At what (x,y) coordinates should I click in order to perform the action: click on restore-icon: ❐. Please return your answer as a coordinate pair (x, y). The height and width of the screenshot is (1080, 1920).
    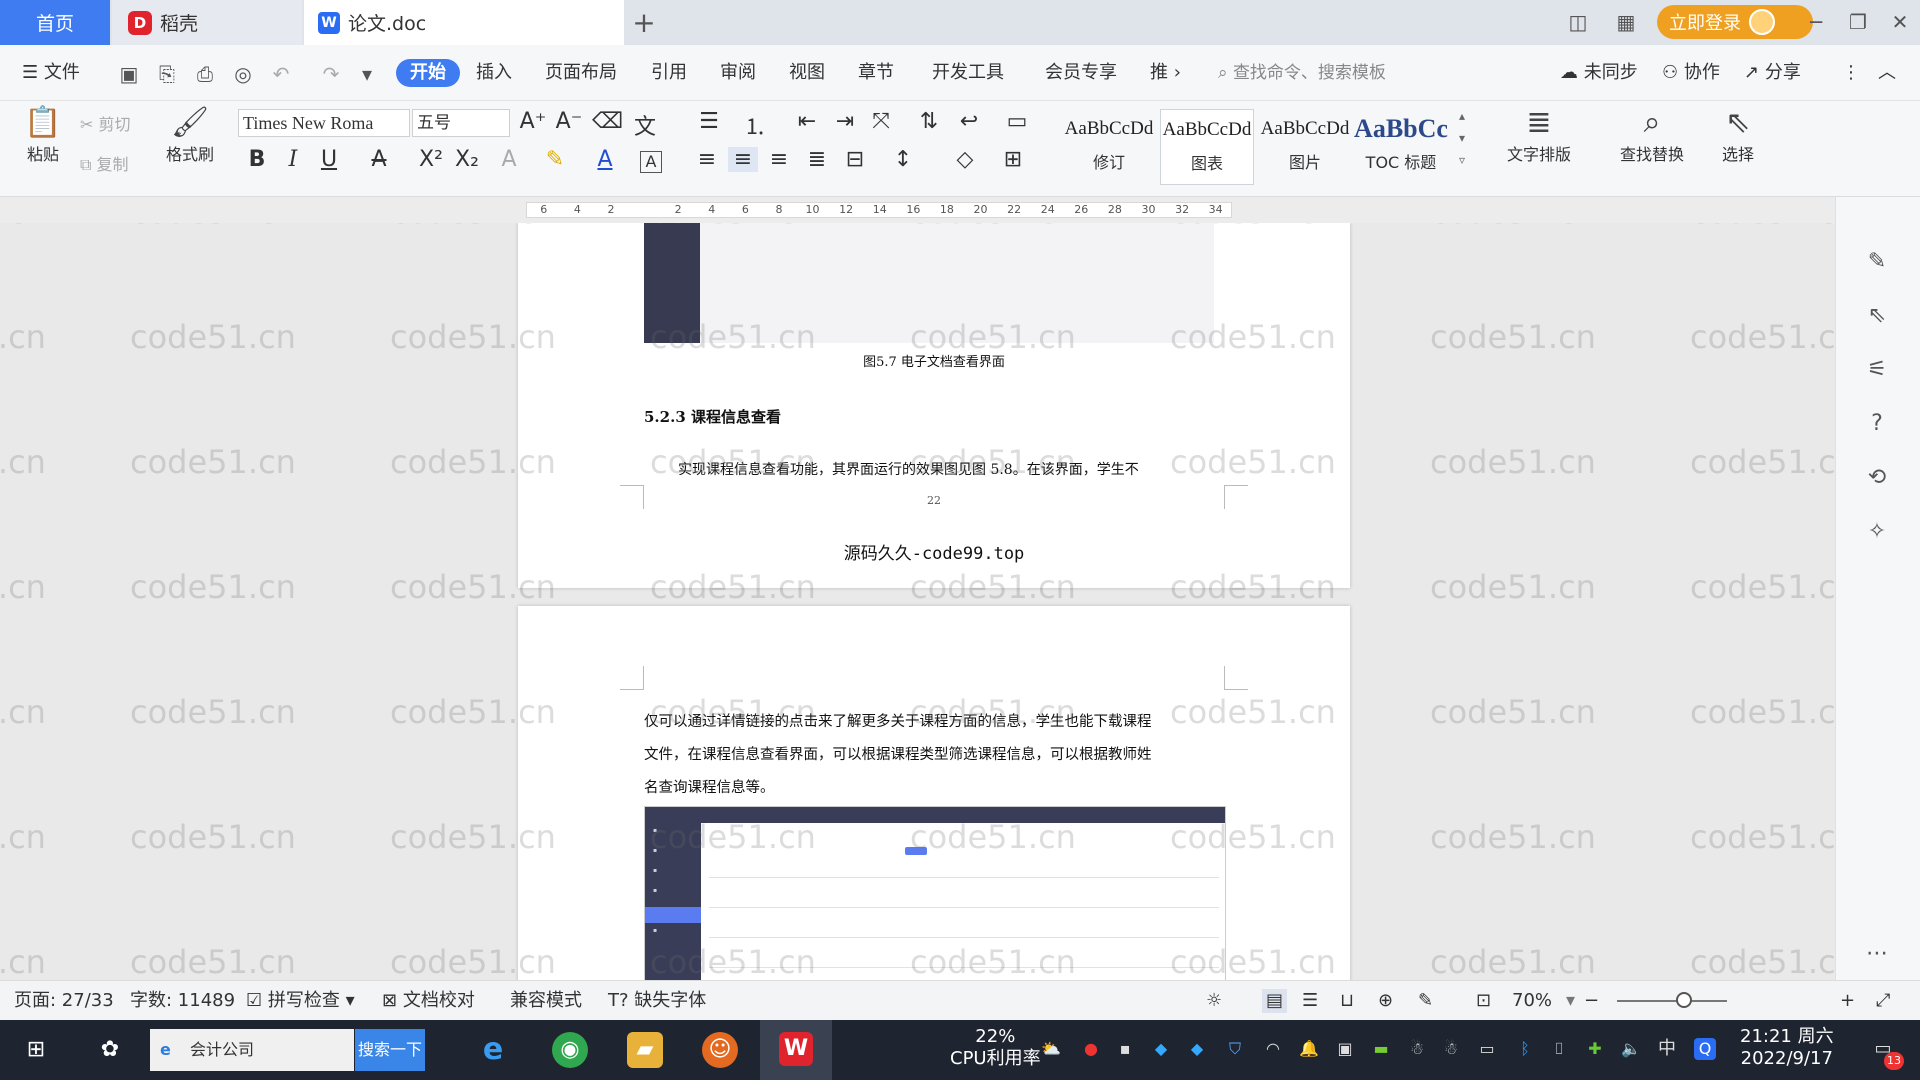
    Looking at the image, I should click on (1858, 22).